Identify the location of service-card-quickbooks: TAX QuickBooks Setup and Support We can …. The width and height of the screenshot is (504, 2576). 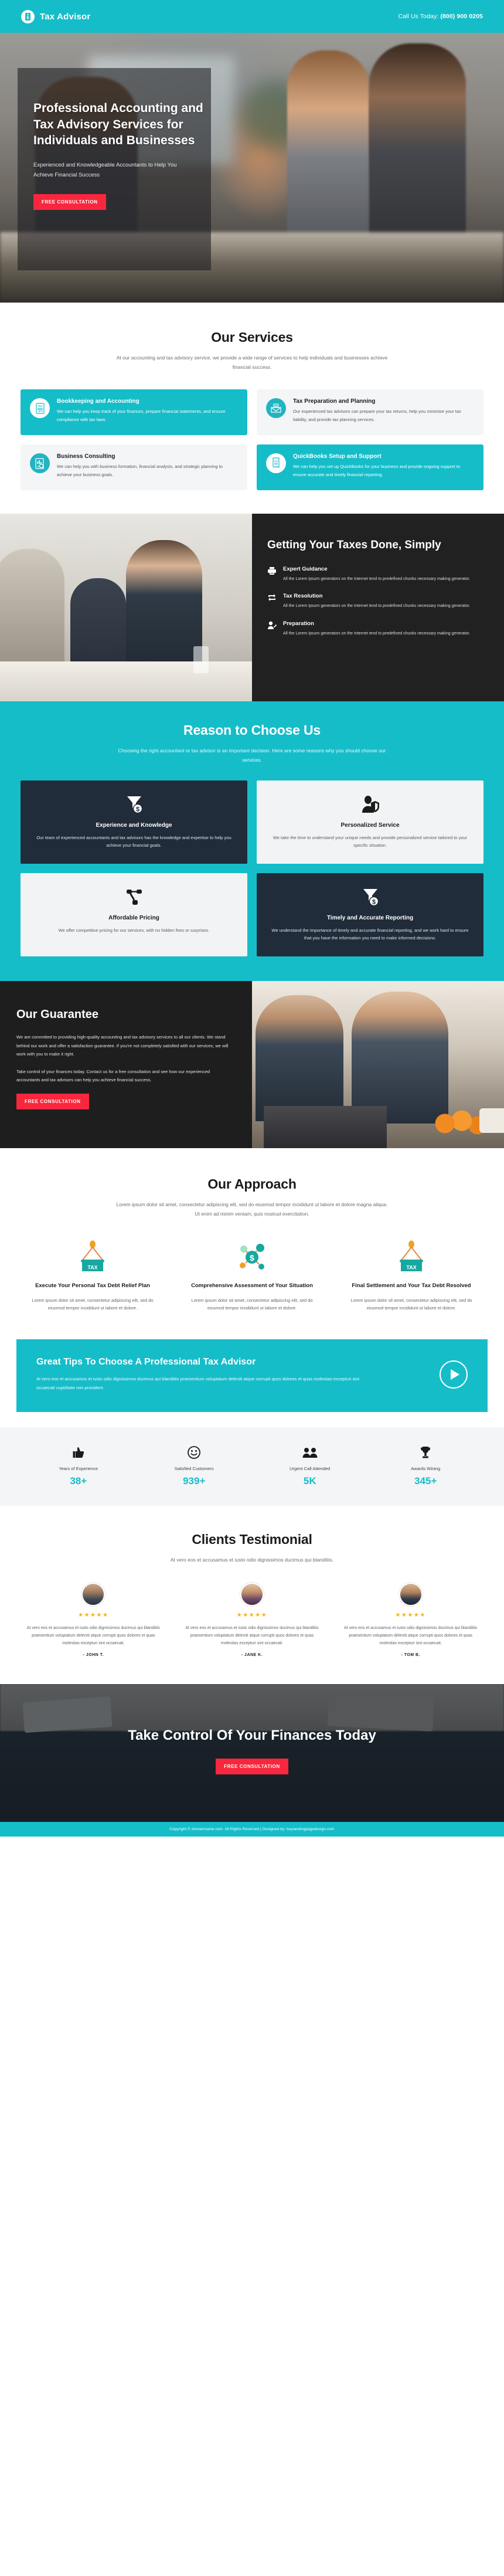
(370, 467).